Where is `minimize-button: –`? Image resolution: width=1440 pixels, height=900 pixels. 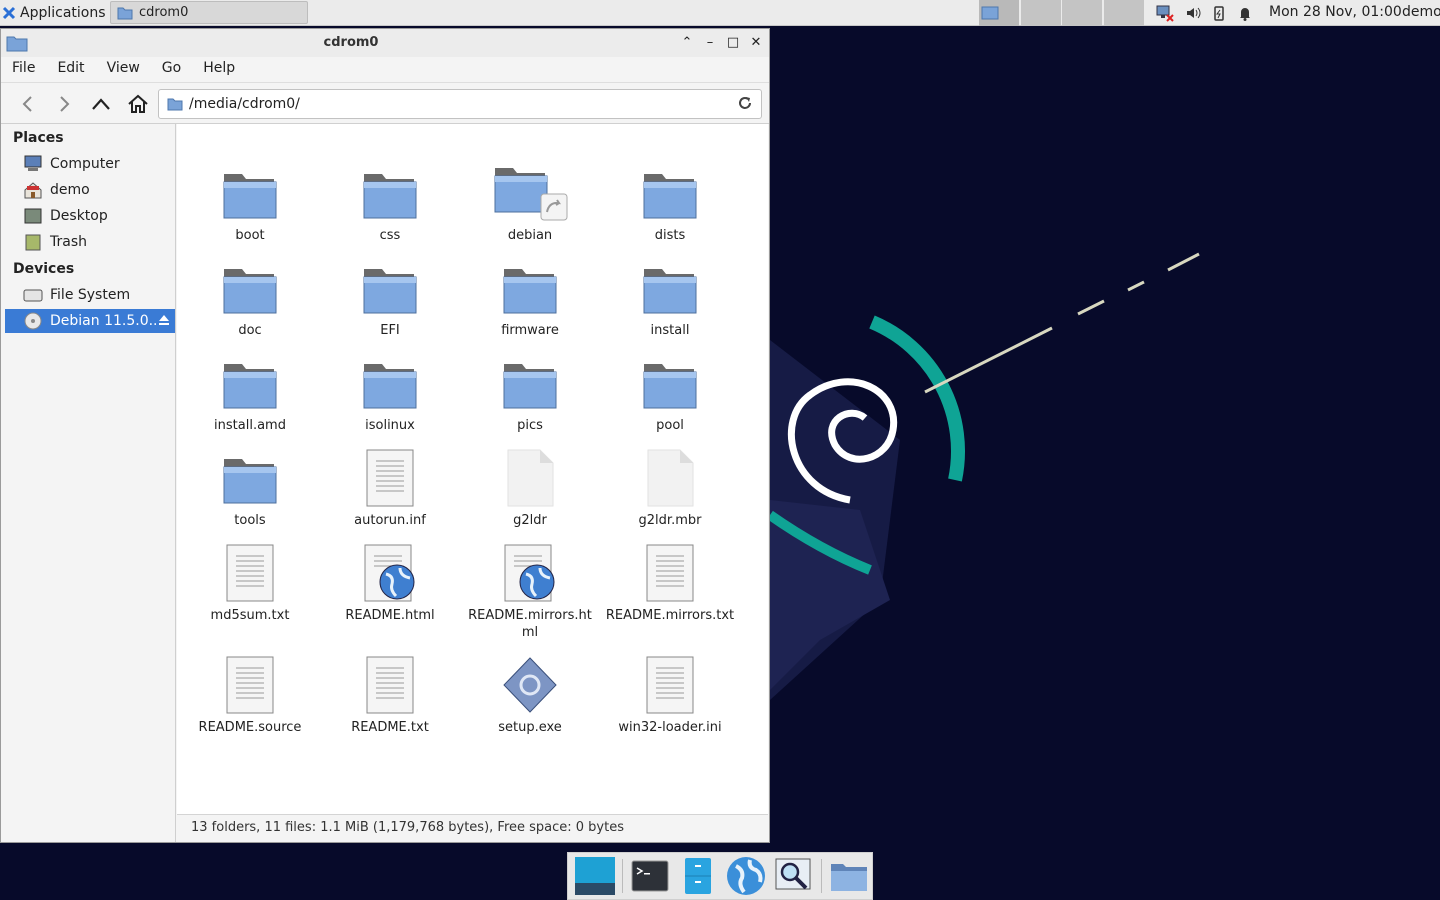
minimize-button: – is located at coordinates (710, 43).